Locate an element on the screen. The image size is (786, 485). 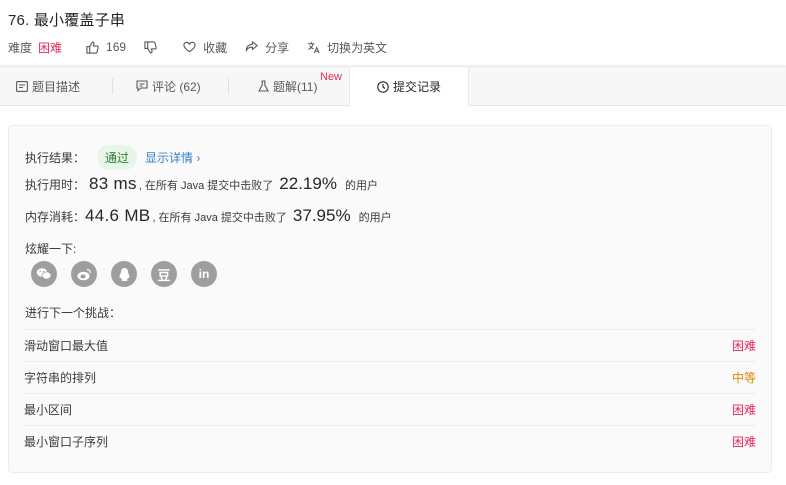
tab-comments: 评论 (62) is located at coordinates (168, 86).